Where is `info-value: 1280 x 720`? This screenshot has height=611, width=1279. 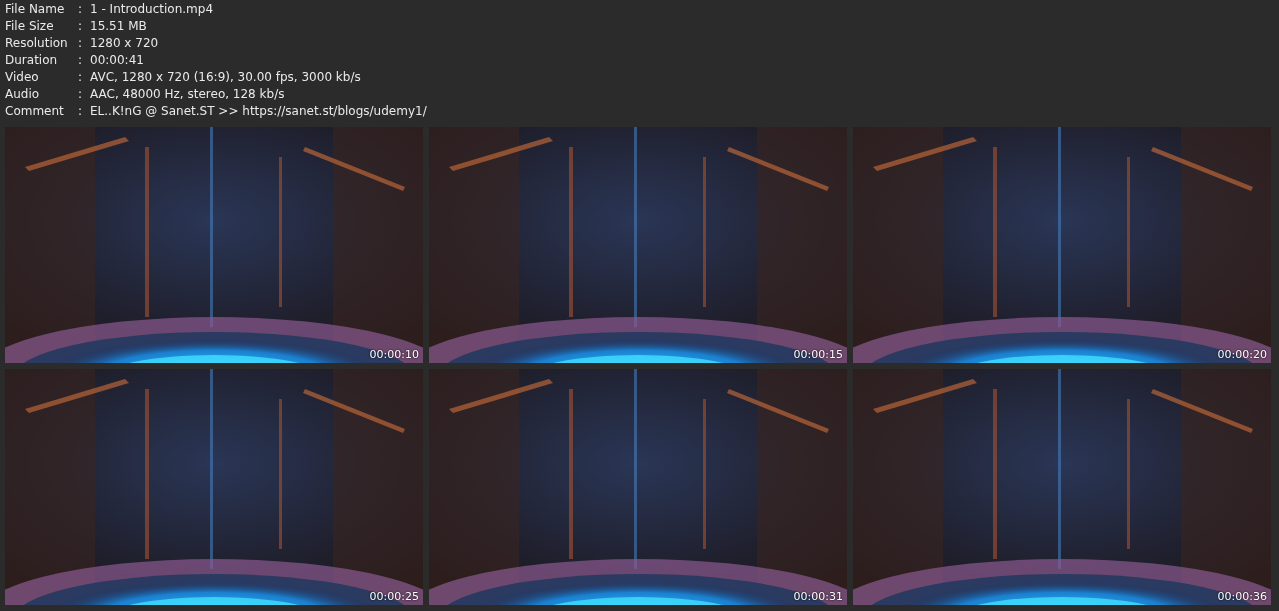
info-value: 1280 x 720 is located at coordinates (124, 43).